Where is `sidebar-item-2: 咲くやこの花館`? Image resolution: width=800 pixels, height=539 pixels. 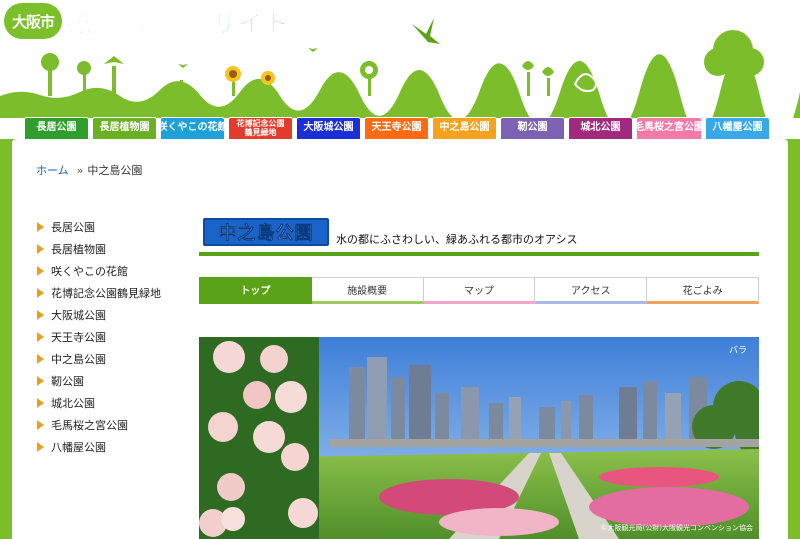
sidebar-item-2: 咲くやこの花館 is located at coordinates (117, 271).